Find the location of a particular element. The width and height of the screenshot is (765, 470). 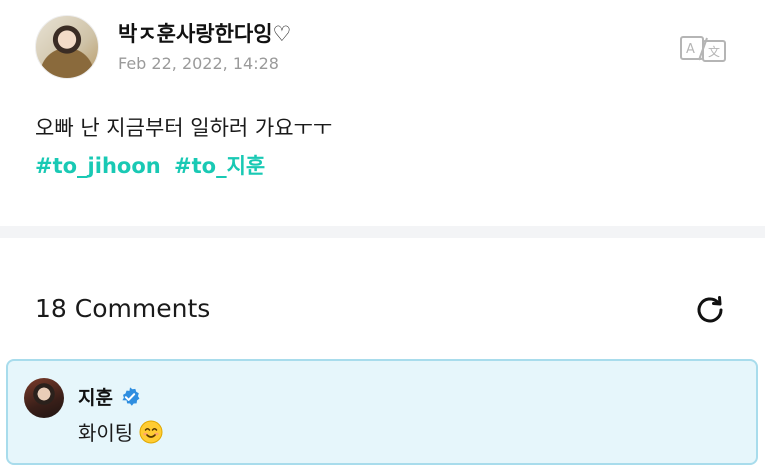

post-timestamp: Feb 22, 2022, 14:28 is located at coordinates (198, 63).